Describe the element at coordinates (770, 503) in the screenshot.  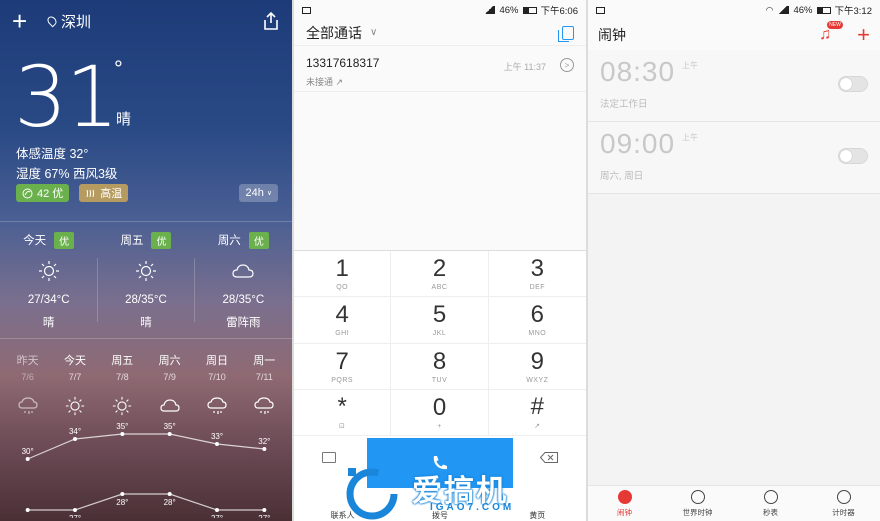
I see `tab-stopwatch: 秒表` at that location.